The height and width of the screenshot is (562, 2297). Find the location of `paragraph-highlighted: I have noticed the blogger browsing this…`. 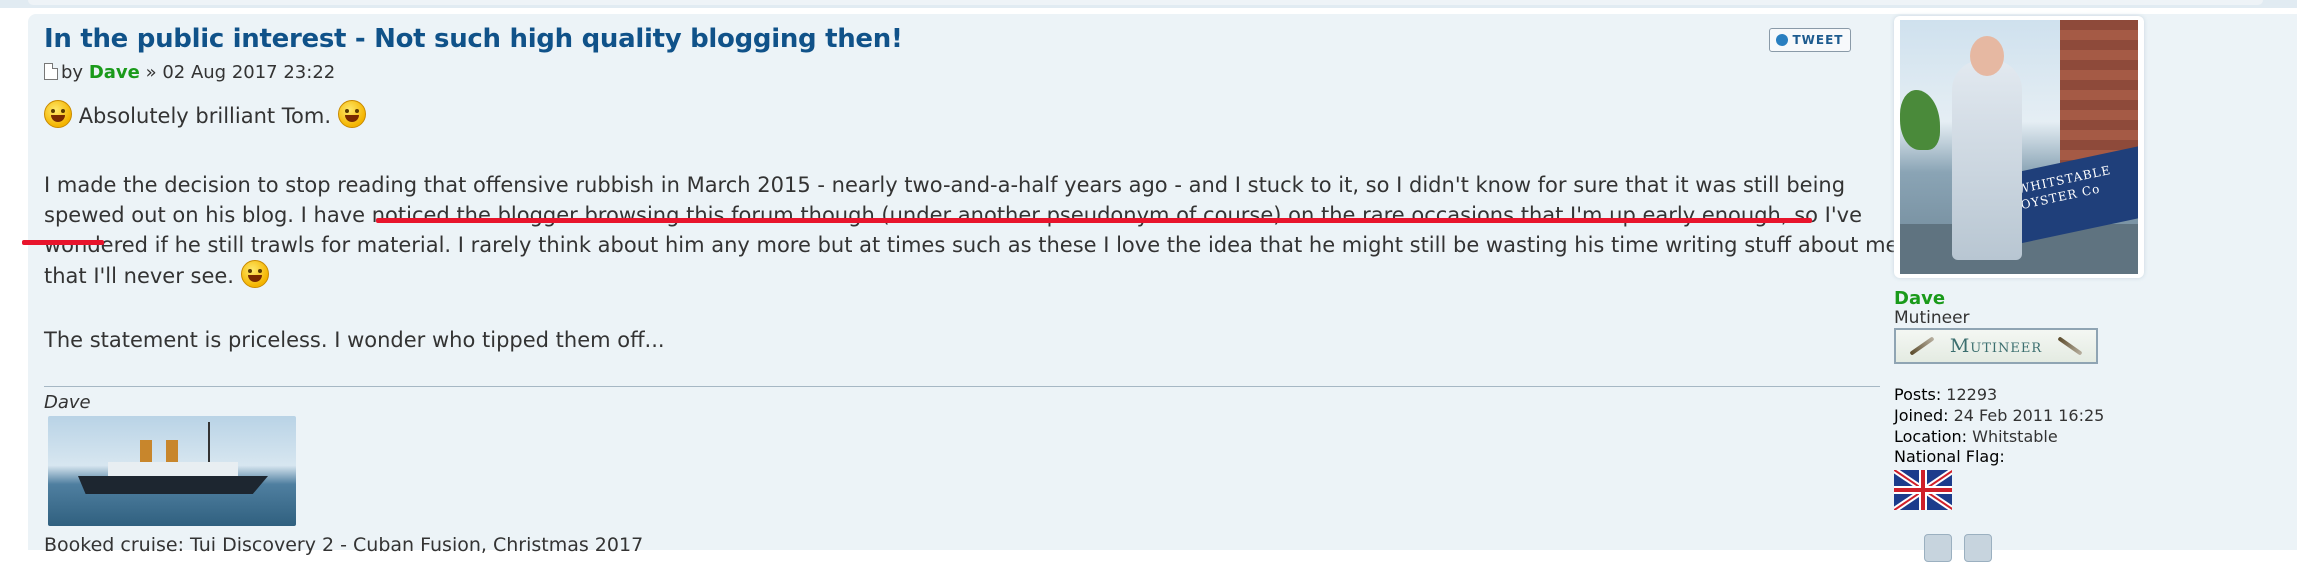

paragraph-highlighted: I have noticed the blogger browsing this… is located at coordinates (1044, 215).